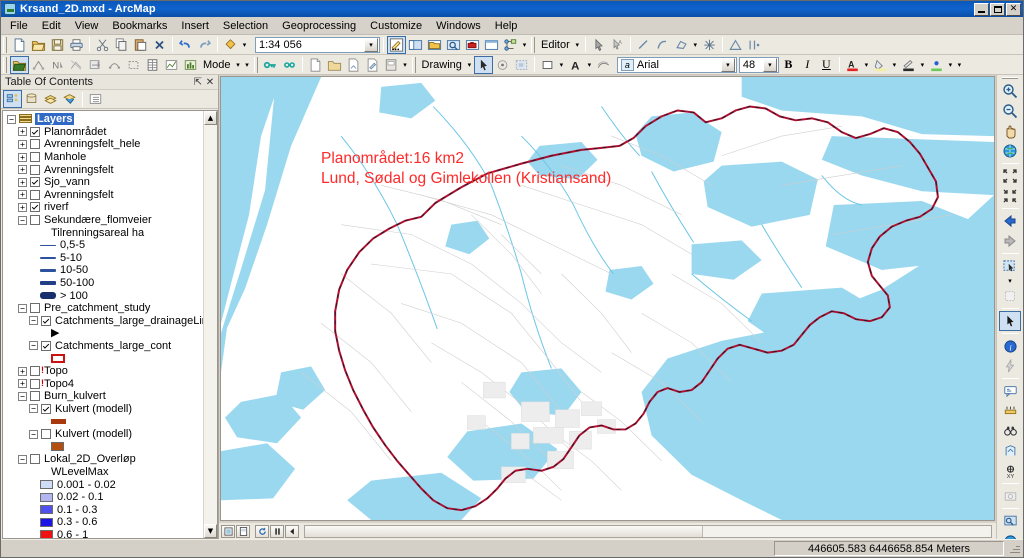 The image size is (1024, 558). I want to click on data-view-button, so click(228, 531).